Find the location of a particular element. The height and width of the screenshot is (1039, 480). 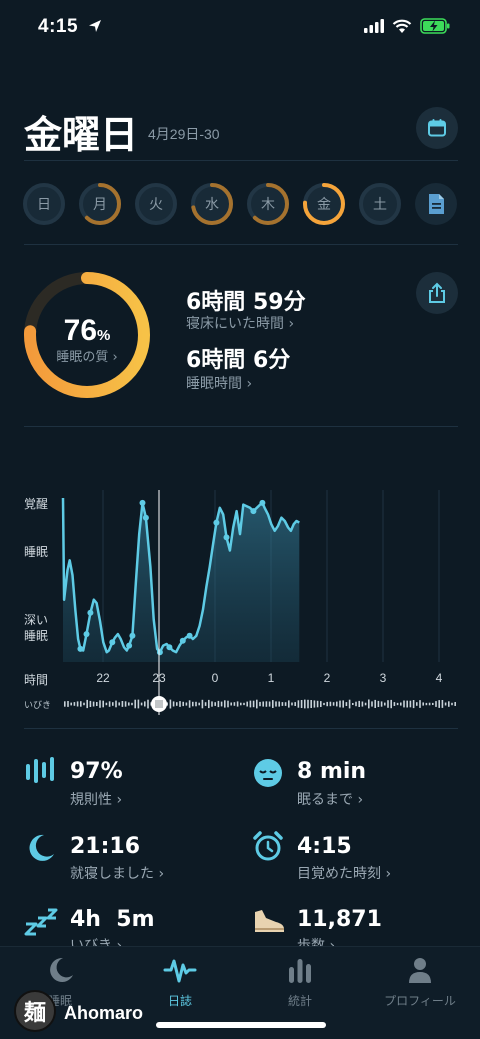

day-thursday: 木 is located at coordinates (268, 204).